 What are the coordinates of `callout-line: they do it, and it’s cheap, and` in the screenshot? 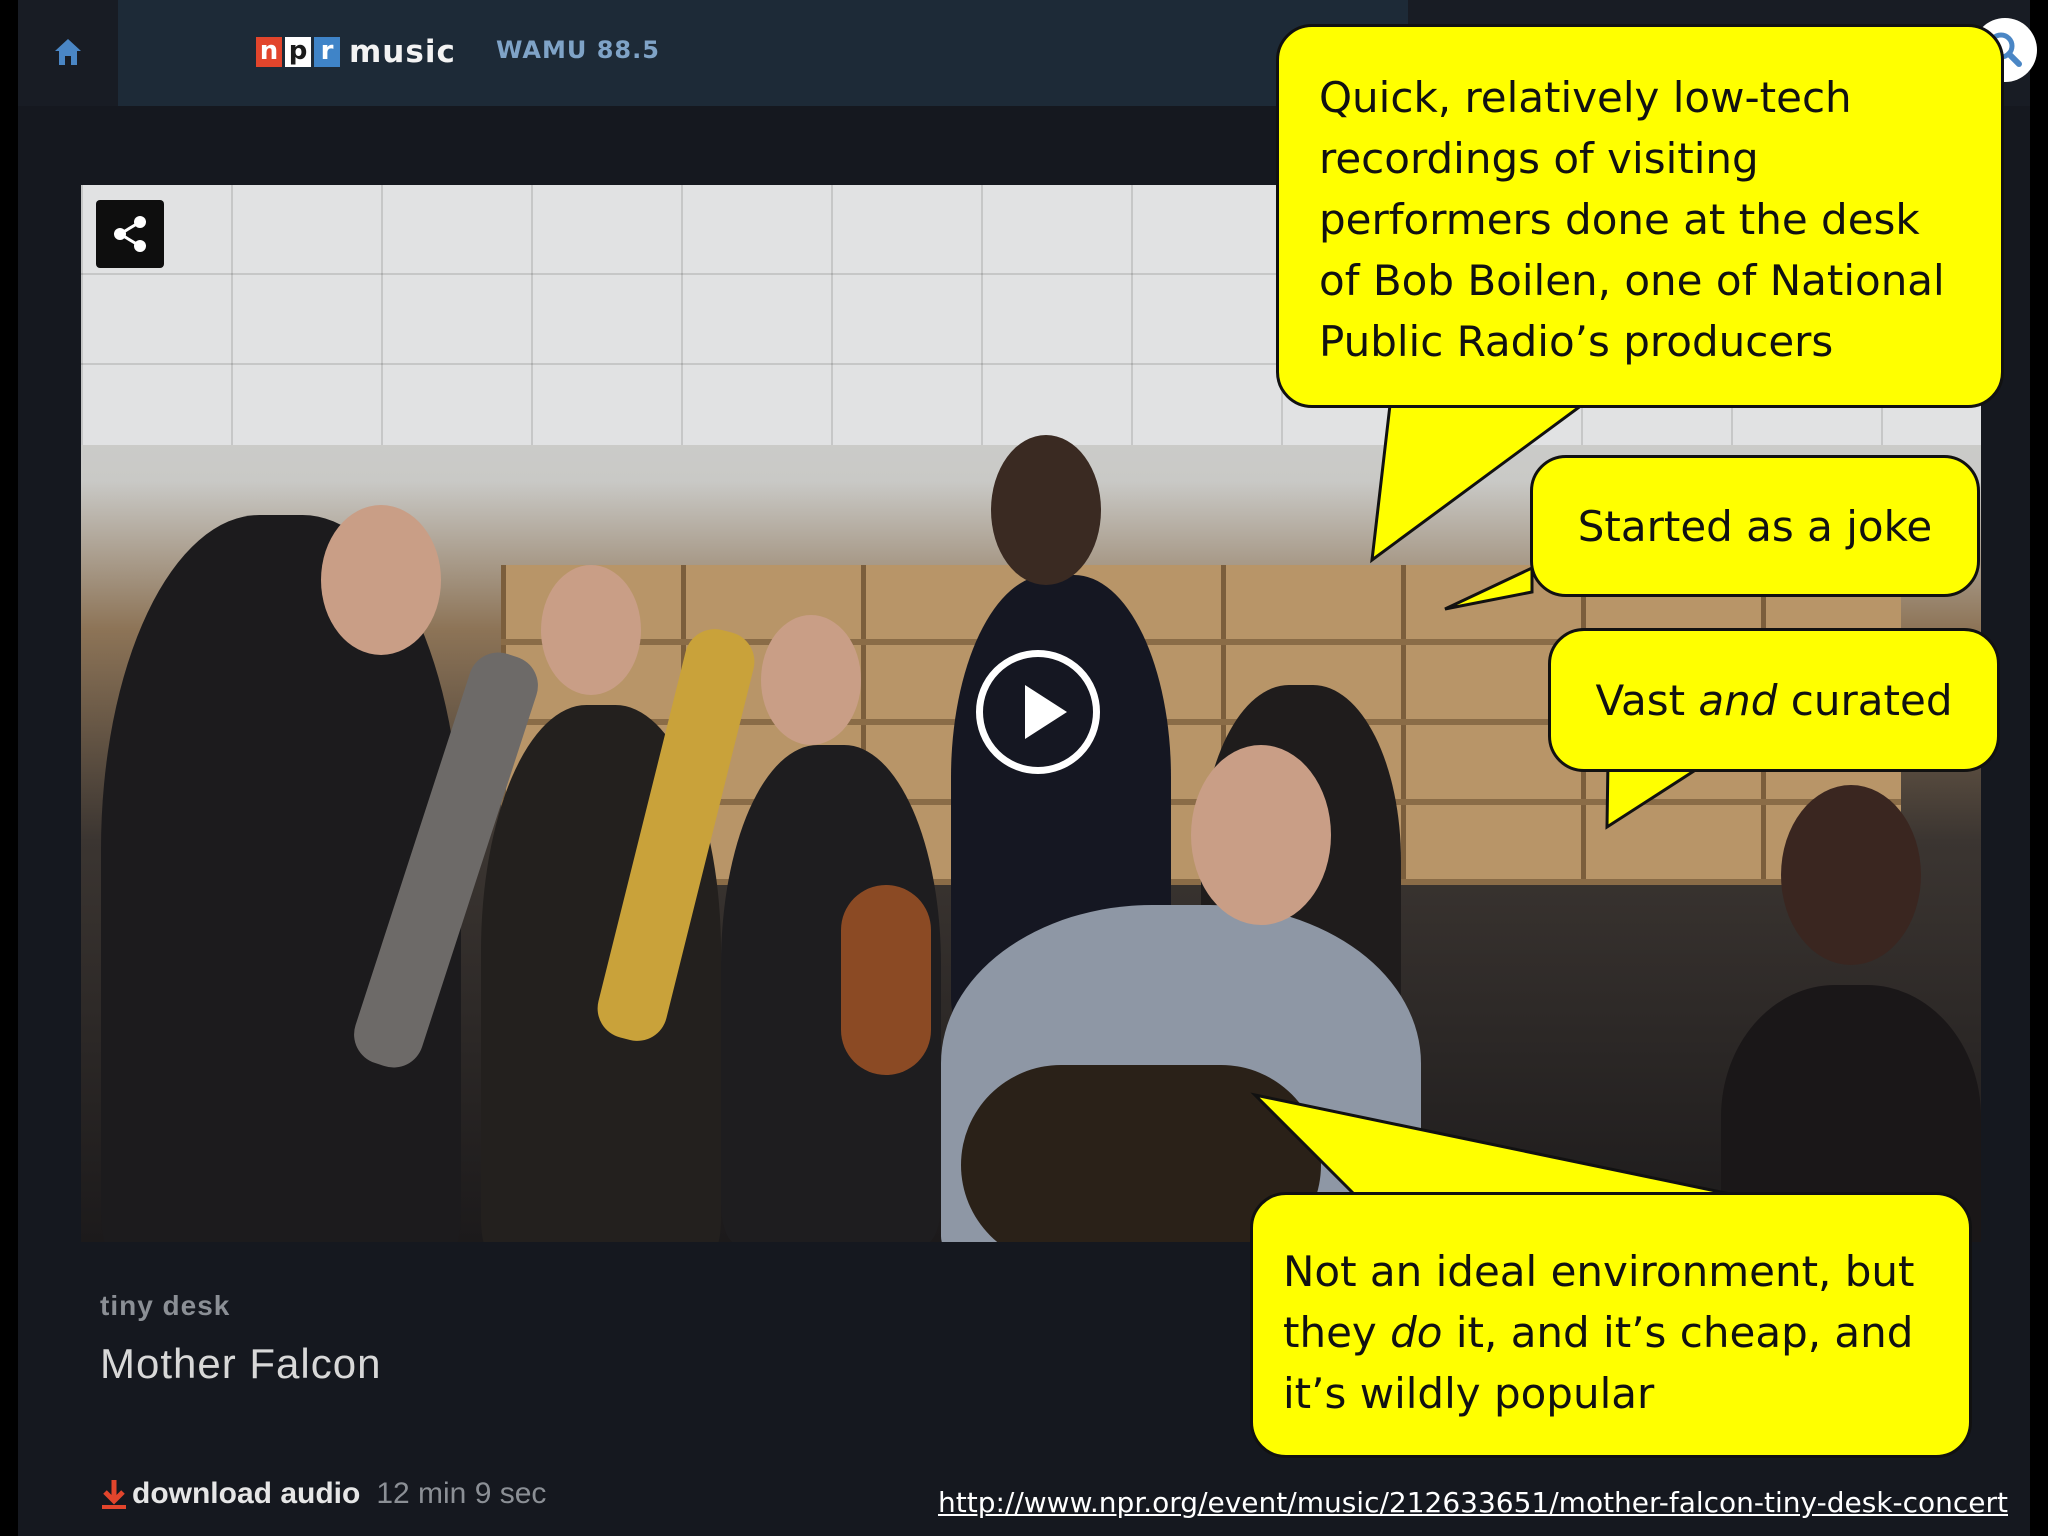 It's located at (1626, 1332).